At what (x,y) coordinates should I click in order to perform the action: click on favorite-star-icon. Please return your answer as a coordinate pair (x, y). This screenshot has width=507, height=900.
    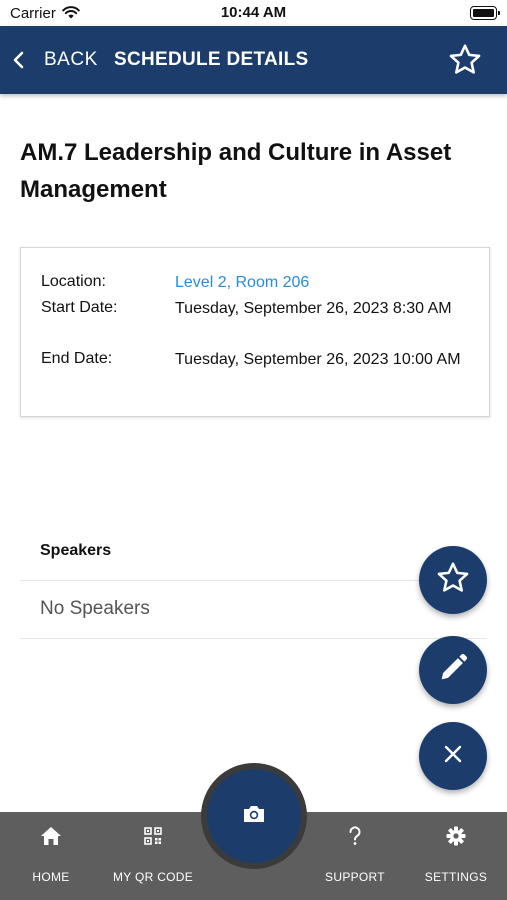
    Looking at the image, I should click on (465, 62).